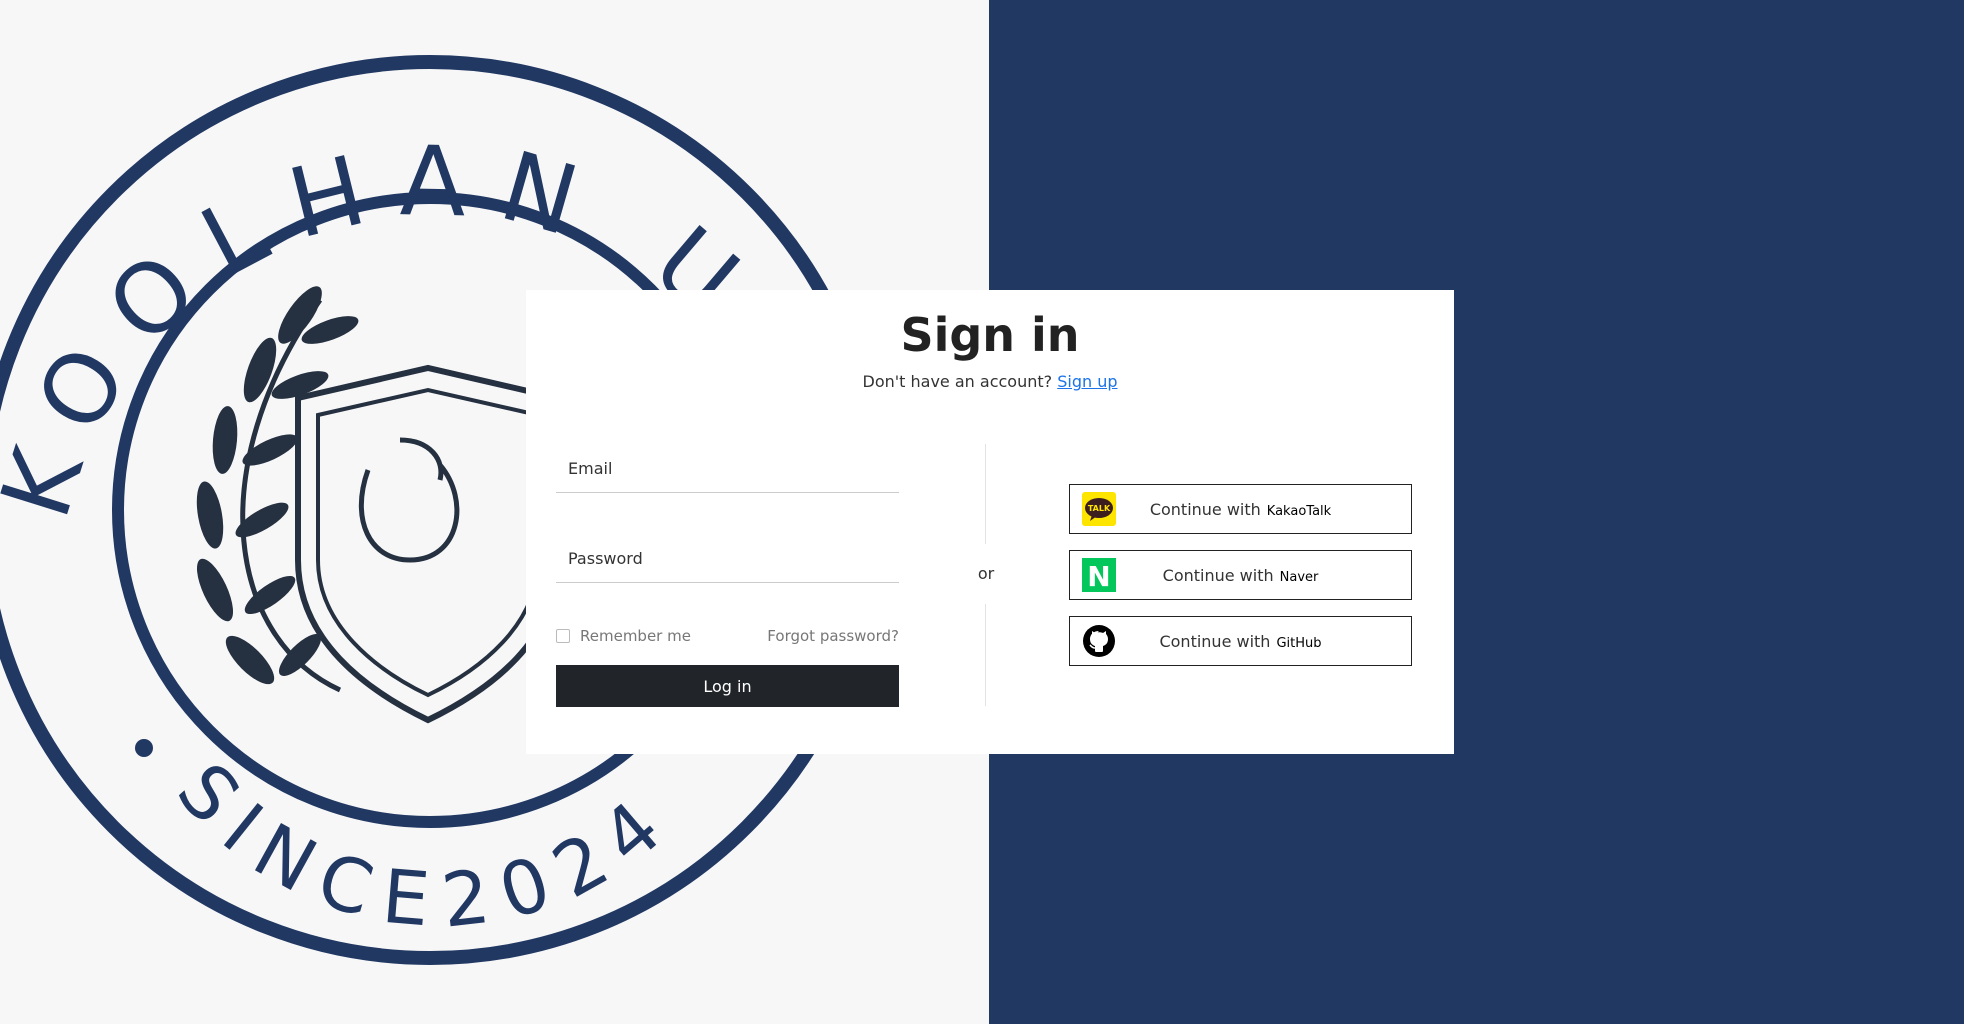 The width and height of the screenshot is (1964, 1024). I want to click on kakaotalk-login-button: TALK Continue with KakaoTalk, so click(1240, 509).